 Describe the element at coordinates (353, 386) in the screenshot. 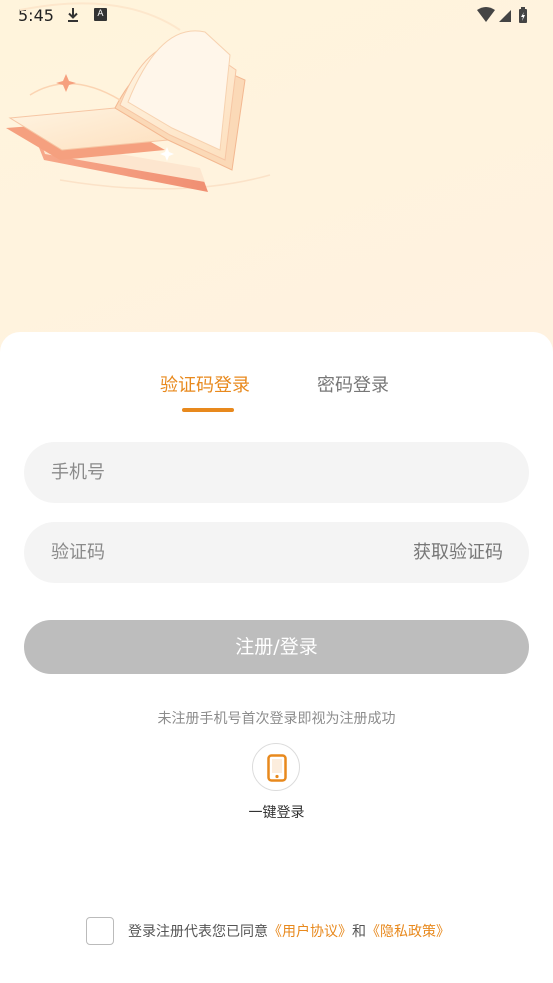

I see `tab-password-login: 密码登录` at that location.